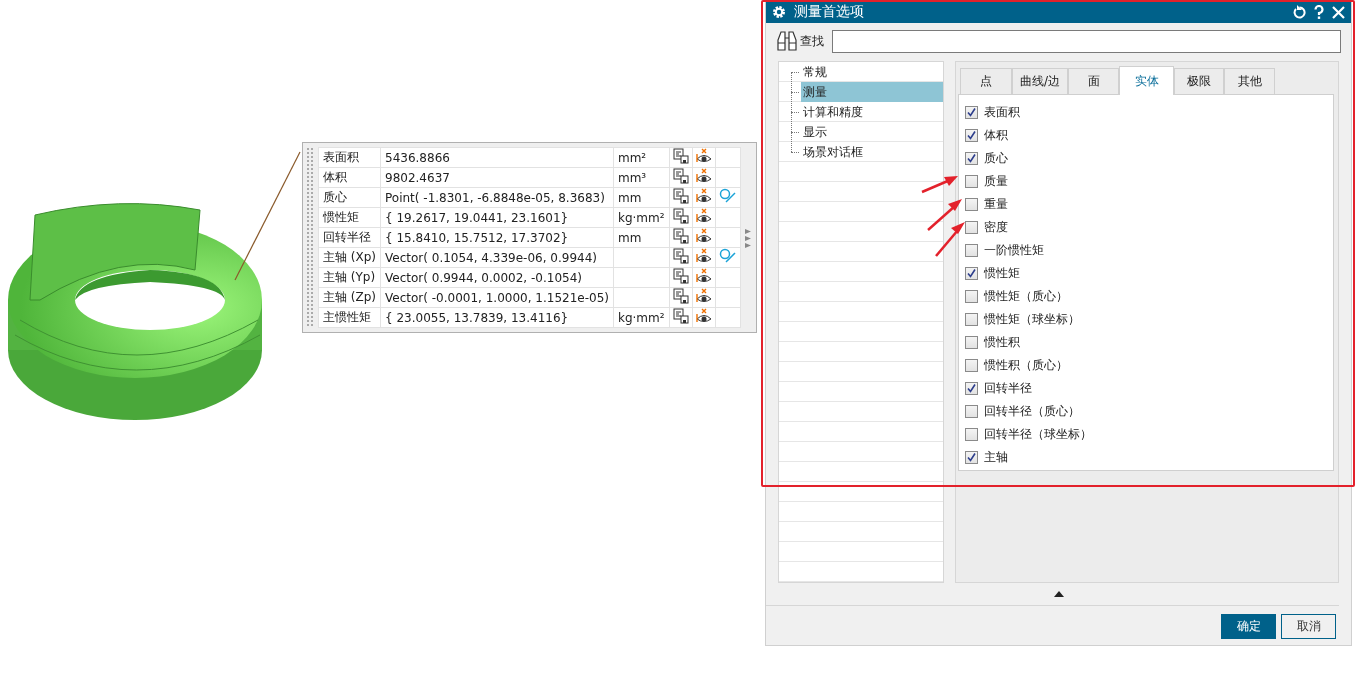 The height and width of the screenshot is (684, 1363). Describe the element at coordinates (1040, 81) in the screenshot. I see `tab: 曲线/边` at that location.